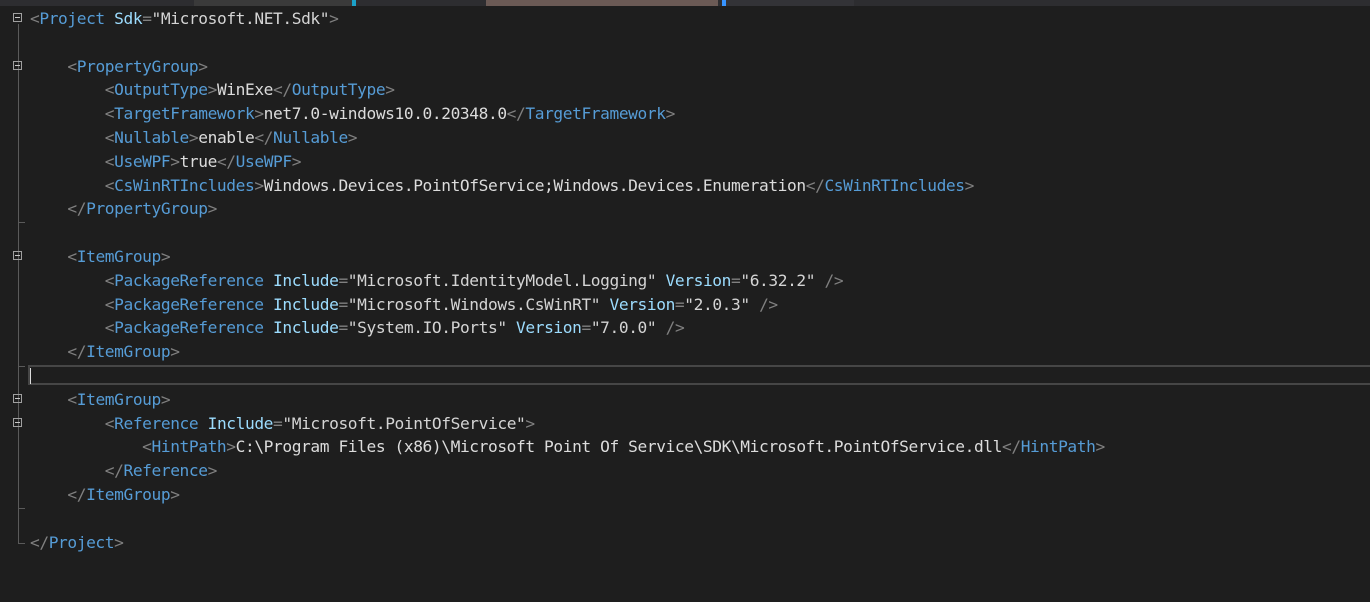 This screenshot has width=1370, height=602. Describe the element at coordinates (198, 161) in the screenshot. I see `code-token-txt: true` at that location.